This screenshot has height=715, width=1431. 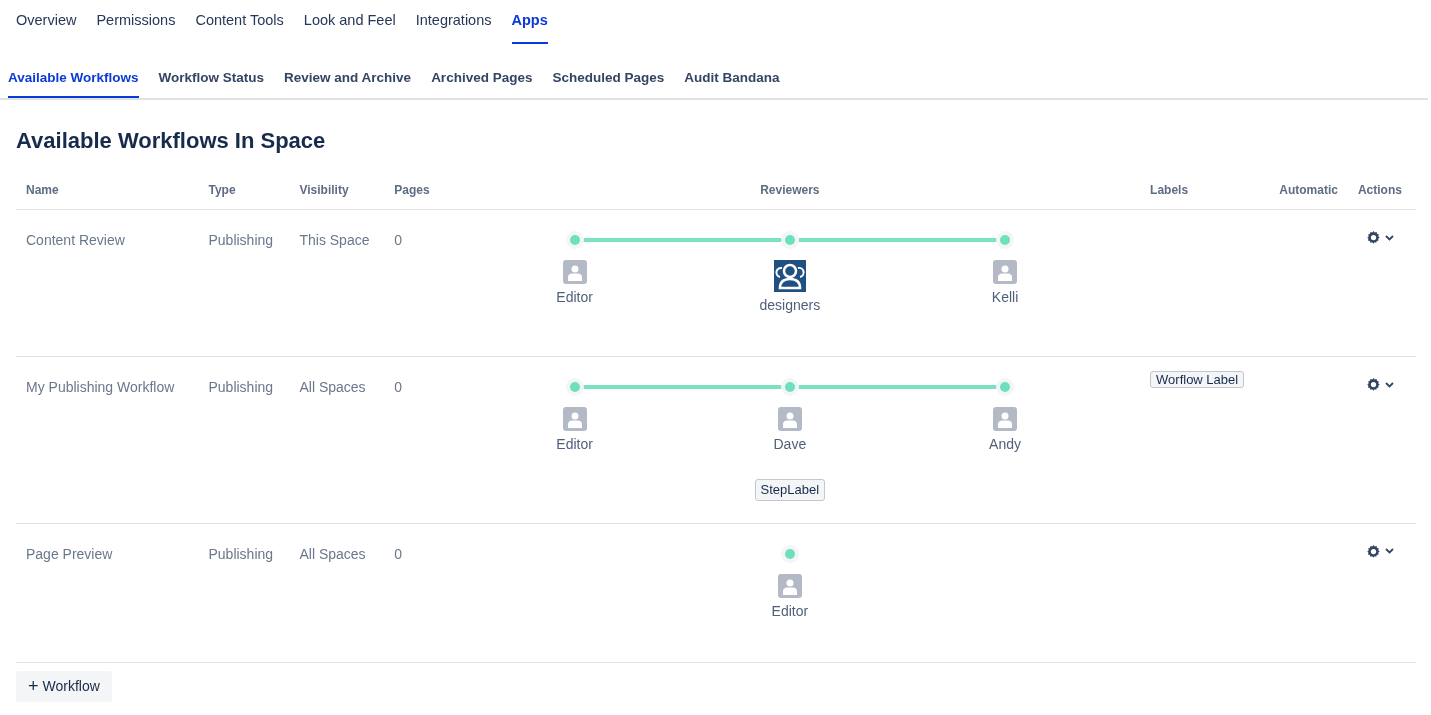 What do you see at coordinates (64, 686) in the screenshot?
I see `add-workflow-button: + Workflow` at bounding box center [64, 686].